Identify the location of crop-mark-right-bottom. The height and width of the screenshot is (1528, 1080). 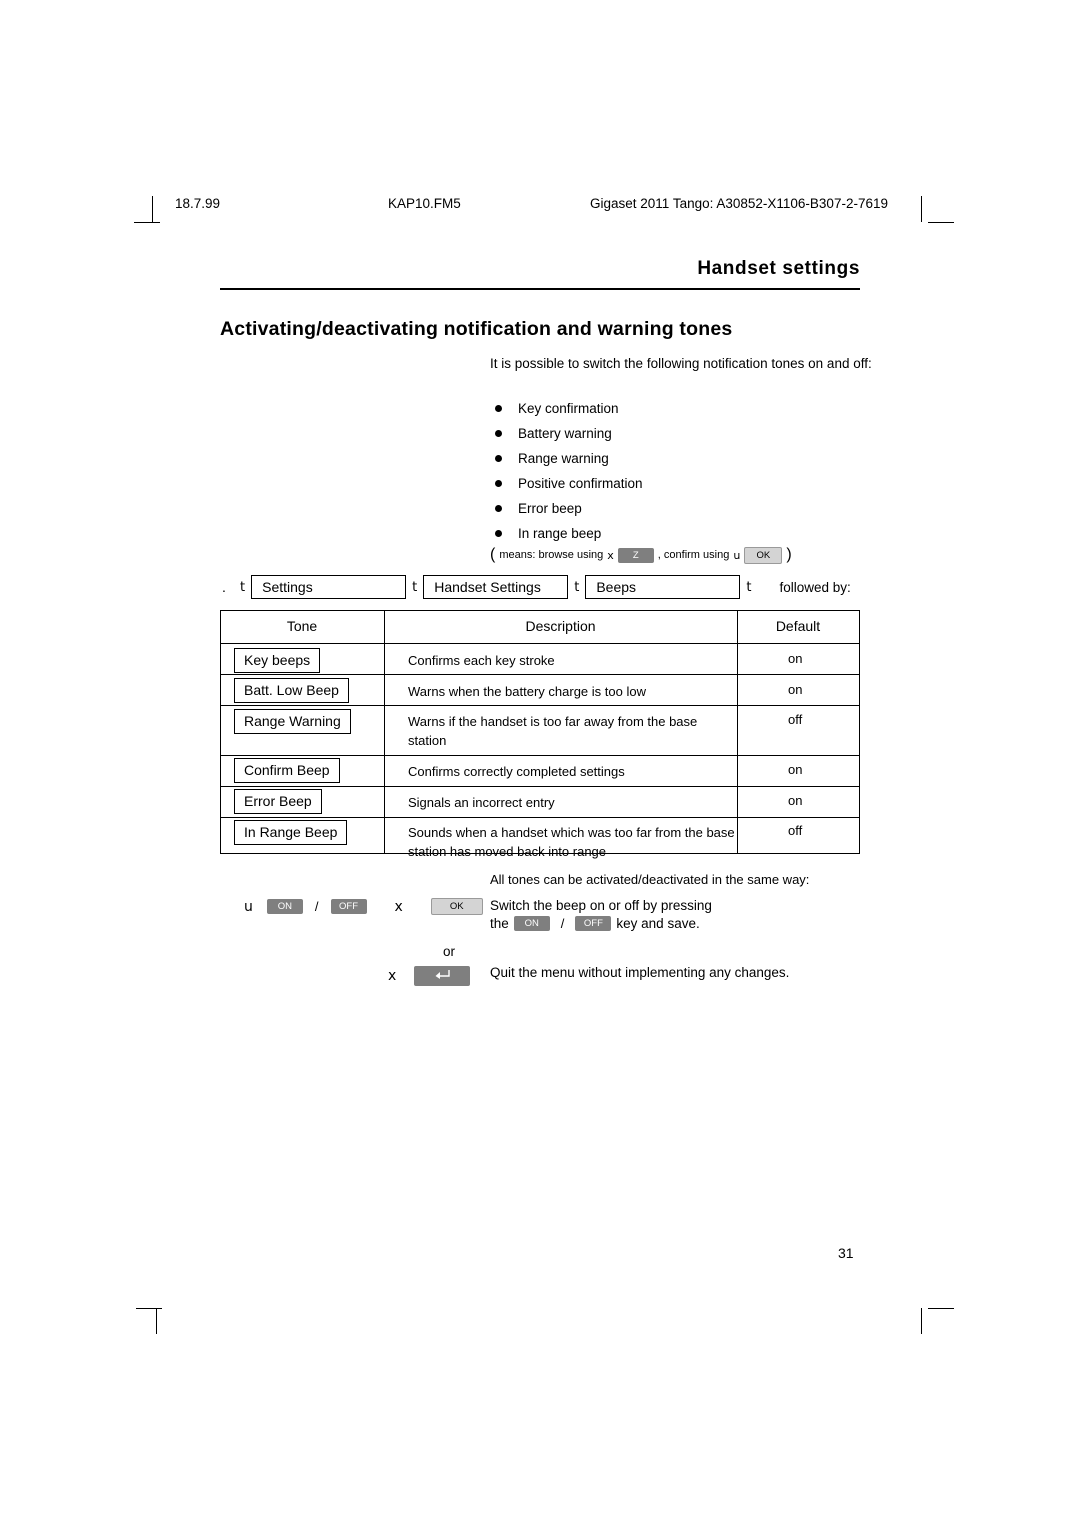
(921, 1321).